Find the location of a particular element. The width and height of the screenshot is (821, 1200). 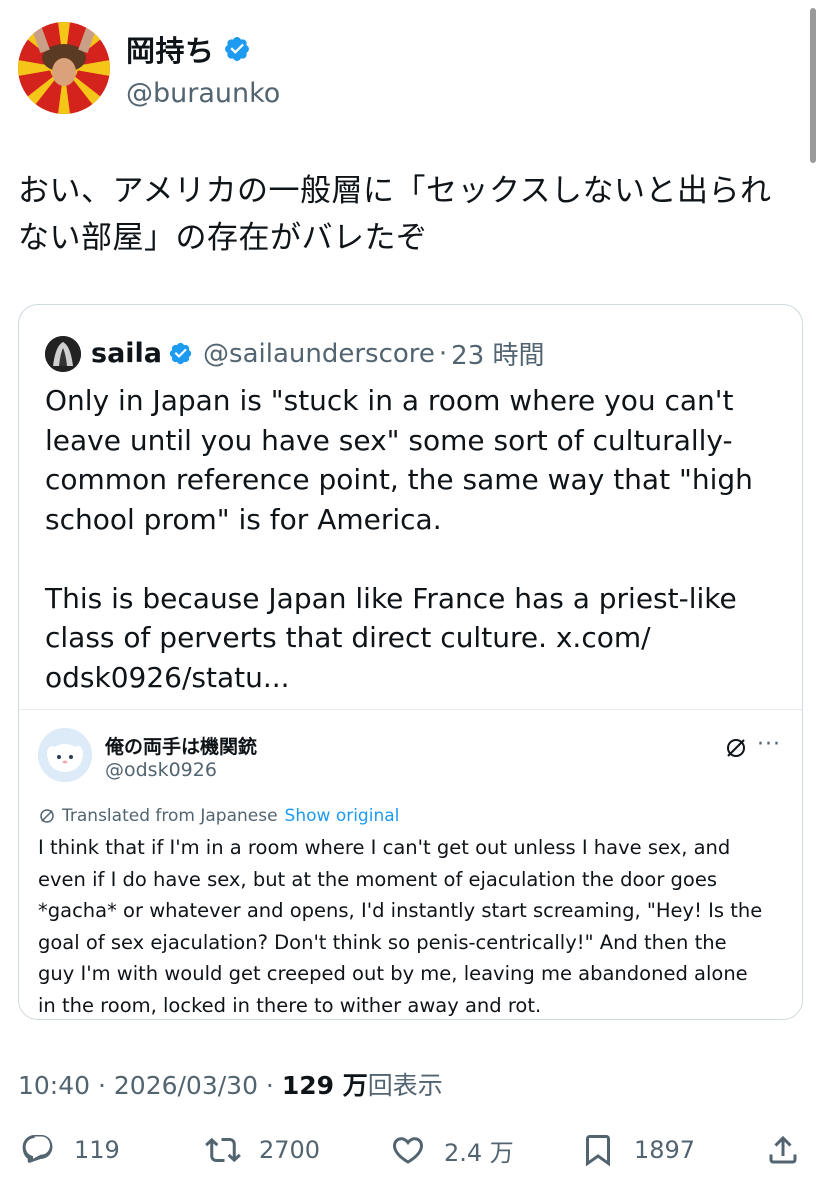

heart-icon is located at coordinates (408, 1150).